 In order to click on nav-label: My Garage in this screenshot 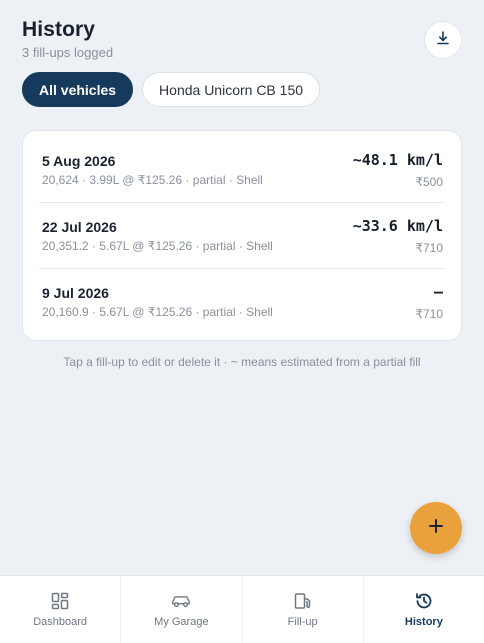, I will do `click(181, 622)`.